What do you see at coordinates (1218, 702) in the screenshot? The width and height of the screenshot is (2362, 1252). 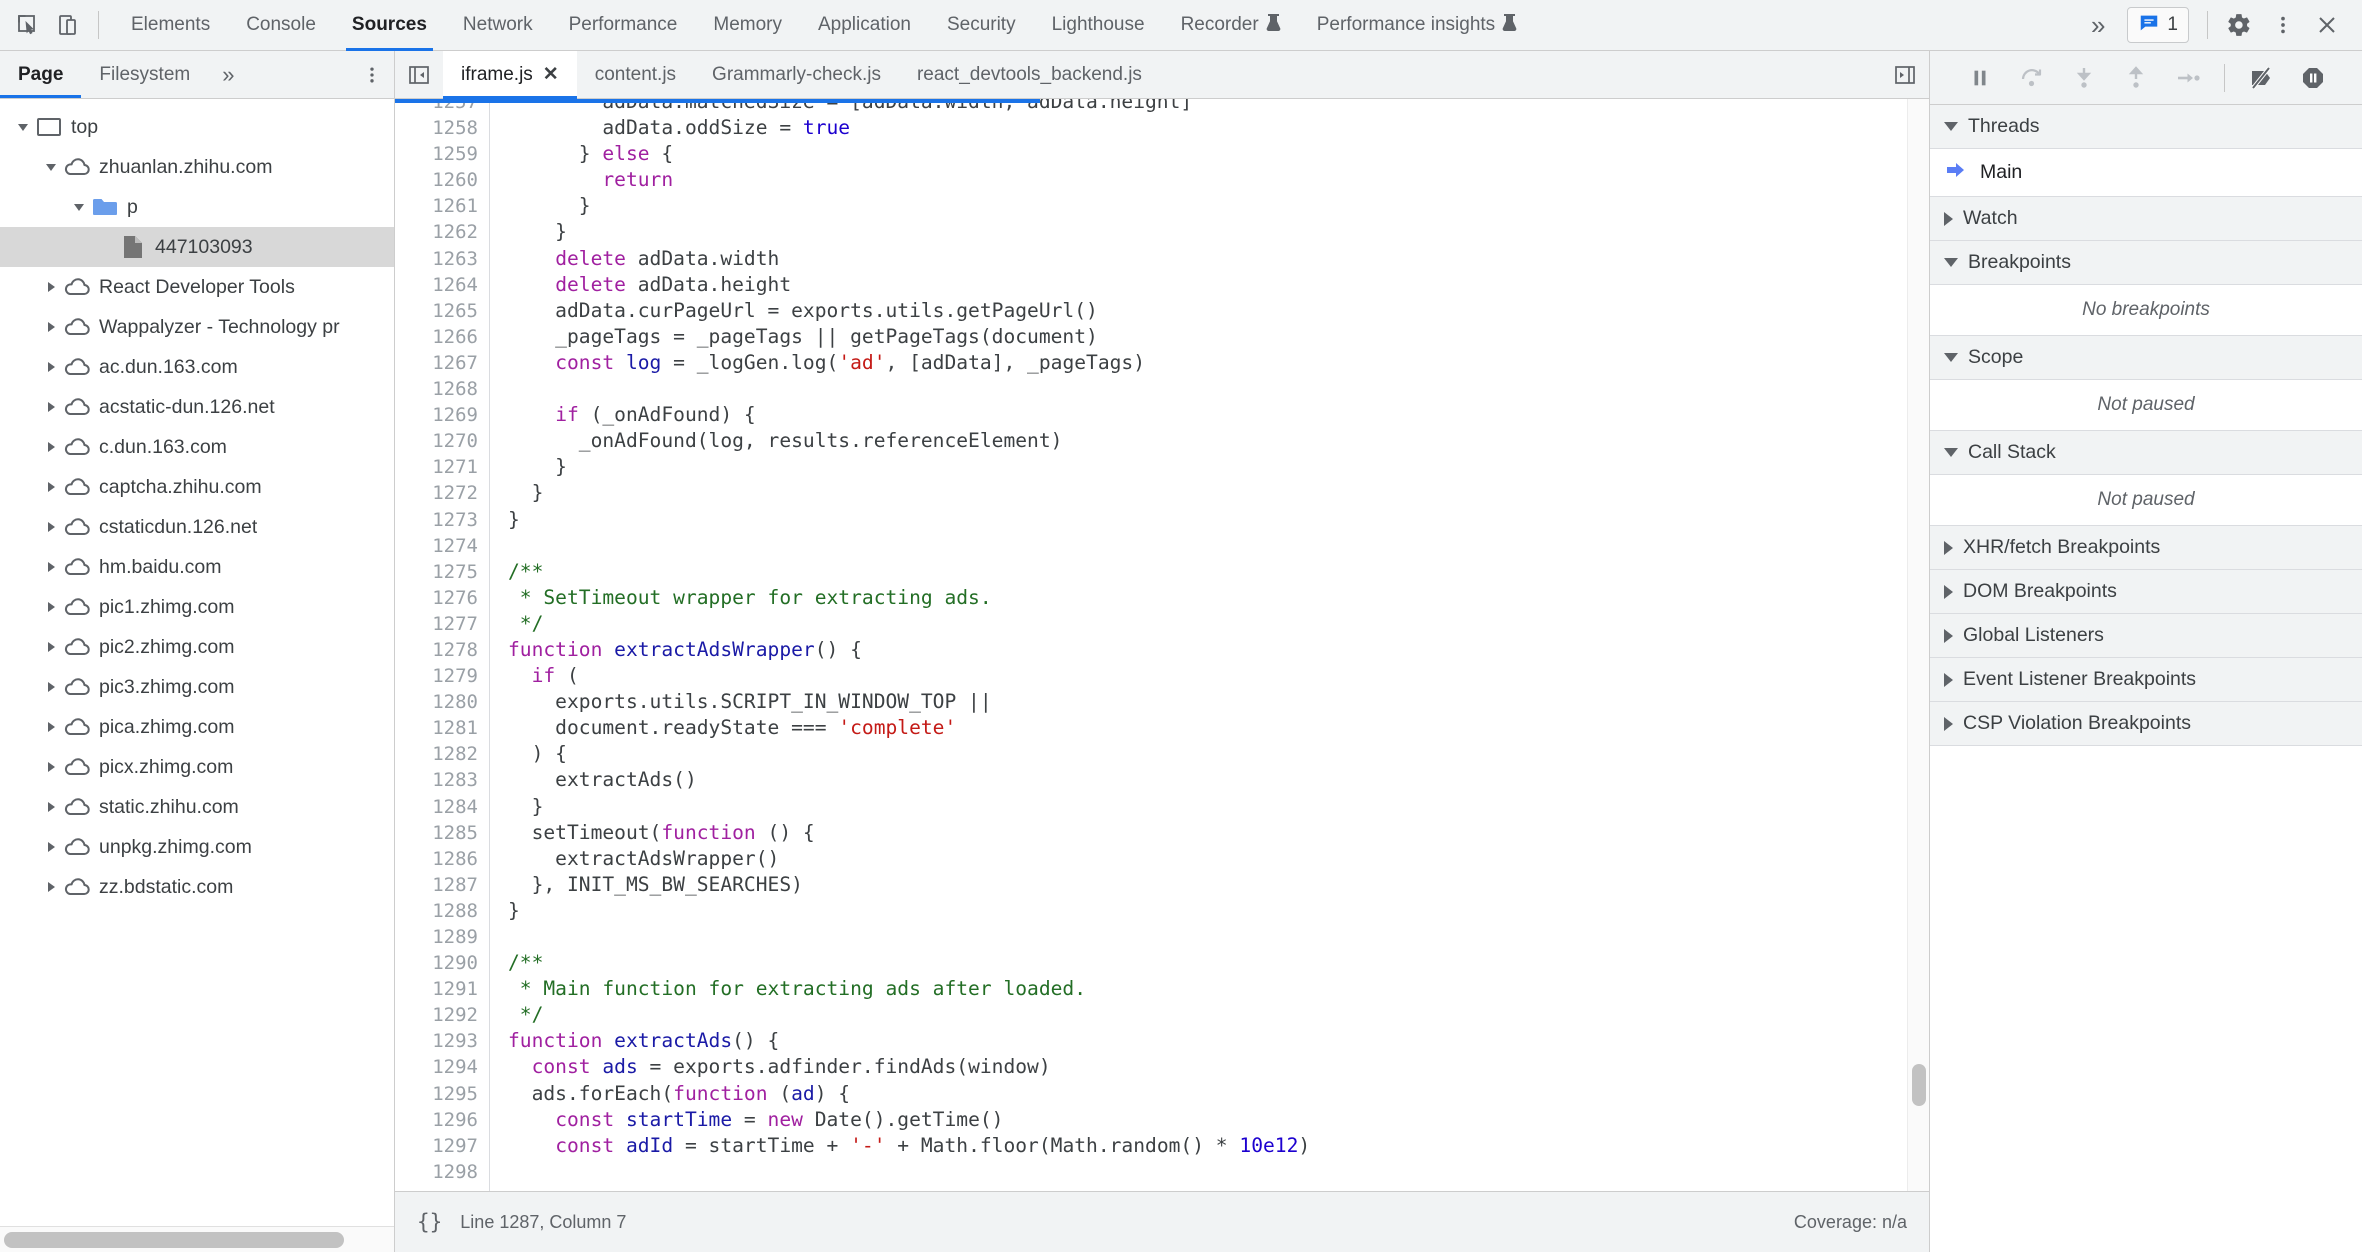 I see `code-line: exports.utils.SCRIPT_IN_WINDOW_TOP ||` at bounding box center [1218, 702].